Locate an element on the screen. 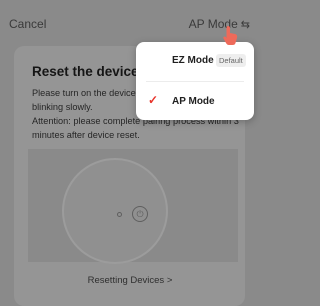 The height and width of the screenshot is (306, 320). cancel-button: Cancel is located at coordinates (27, 24).